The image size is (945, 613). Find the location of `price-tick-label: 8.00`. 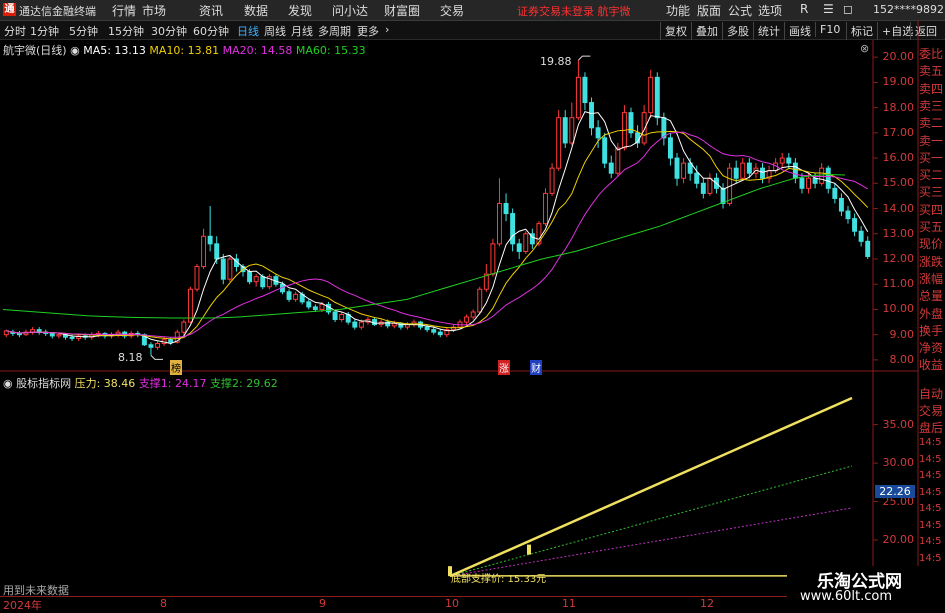

price-tick-label: 8.00 is located at coordinates (902, 359).